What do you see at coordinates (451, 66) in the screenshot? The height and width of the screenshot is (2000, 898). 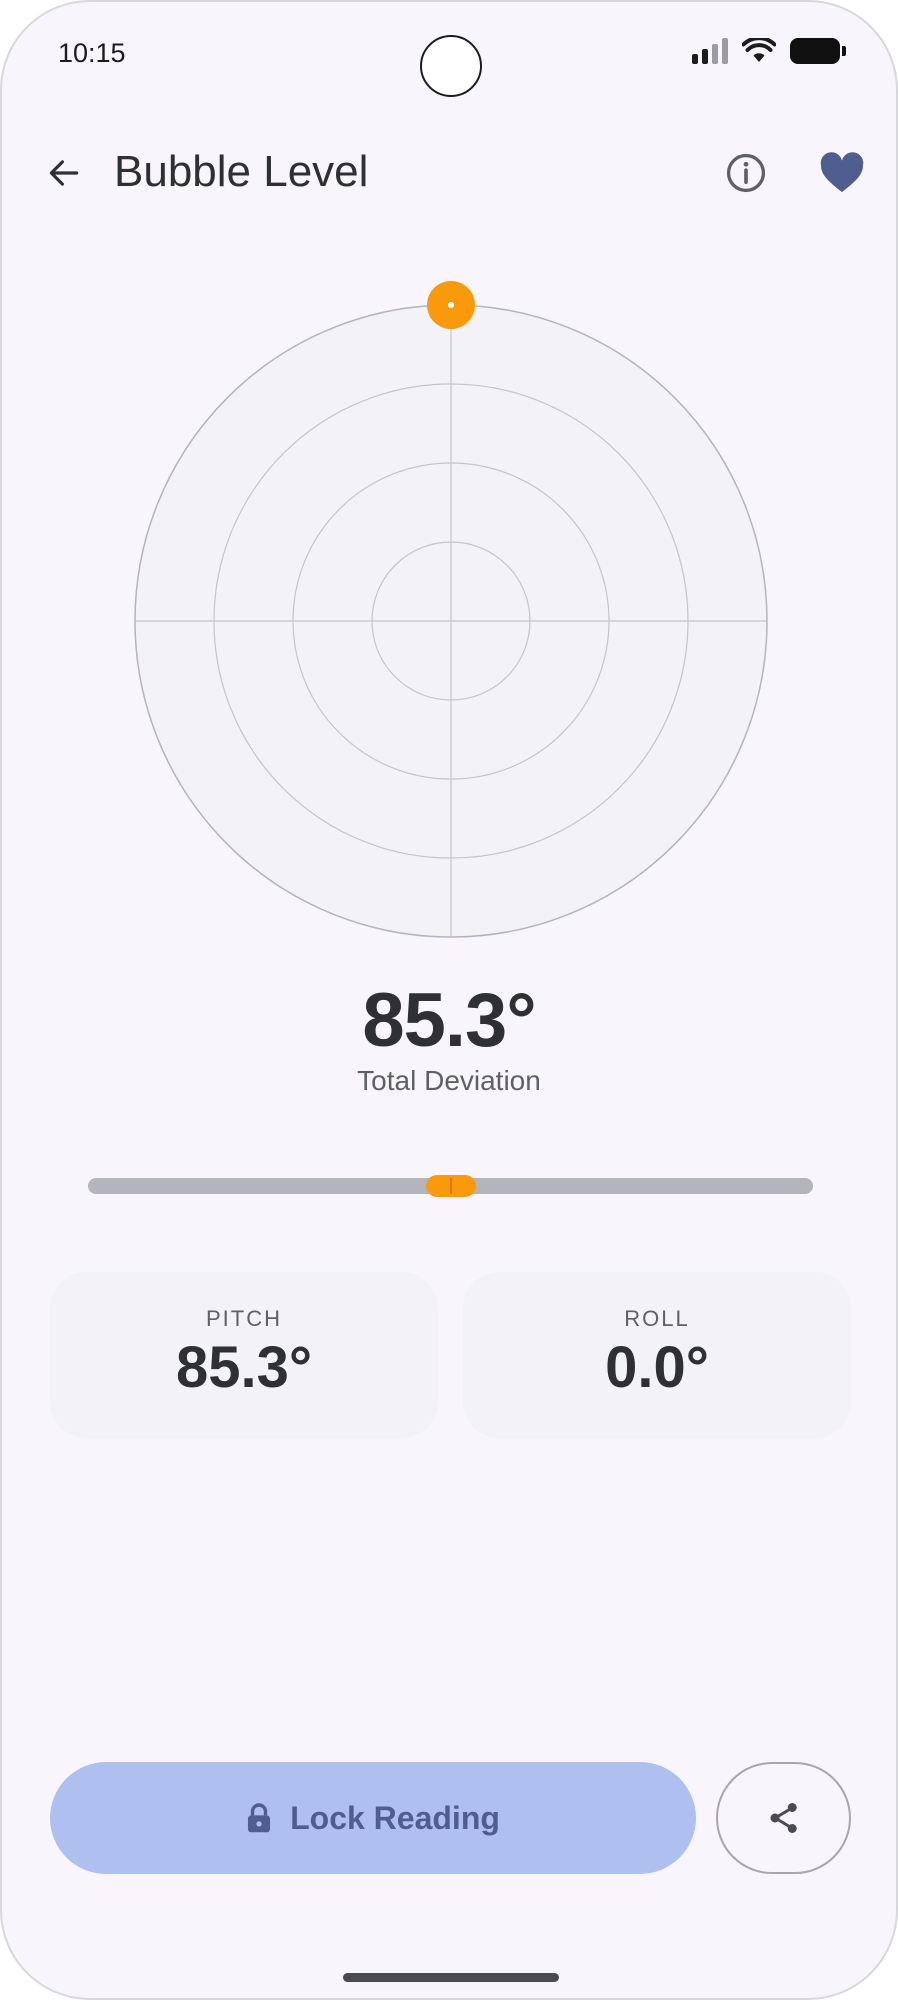 I see `camera-cutout` at bounding box center [451, 66].